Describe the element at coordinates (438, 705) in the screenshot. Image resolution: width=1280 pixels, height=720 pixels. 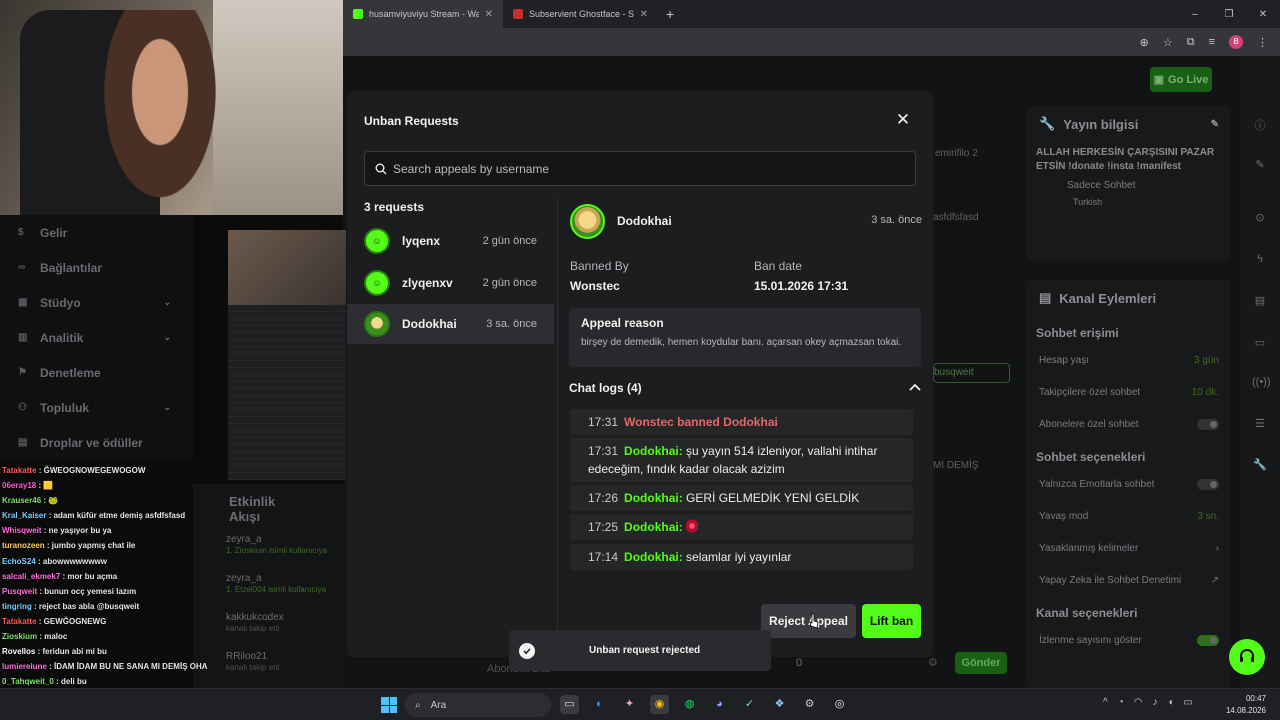
I see `taskbar-search-label: Ara` at that location.